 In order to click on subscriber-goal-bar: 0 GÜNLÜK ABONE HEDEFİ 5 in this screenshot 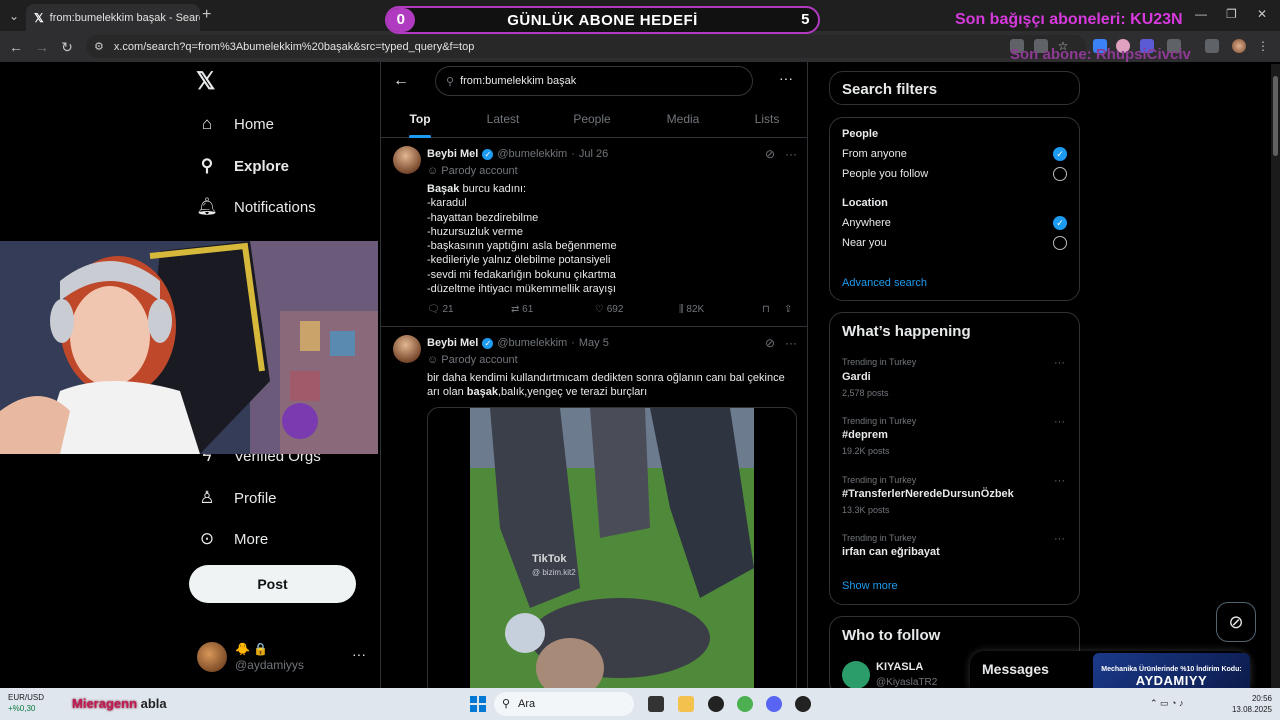, I will do `click(602, 20)`.